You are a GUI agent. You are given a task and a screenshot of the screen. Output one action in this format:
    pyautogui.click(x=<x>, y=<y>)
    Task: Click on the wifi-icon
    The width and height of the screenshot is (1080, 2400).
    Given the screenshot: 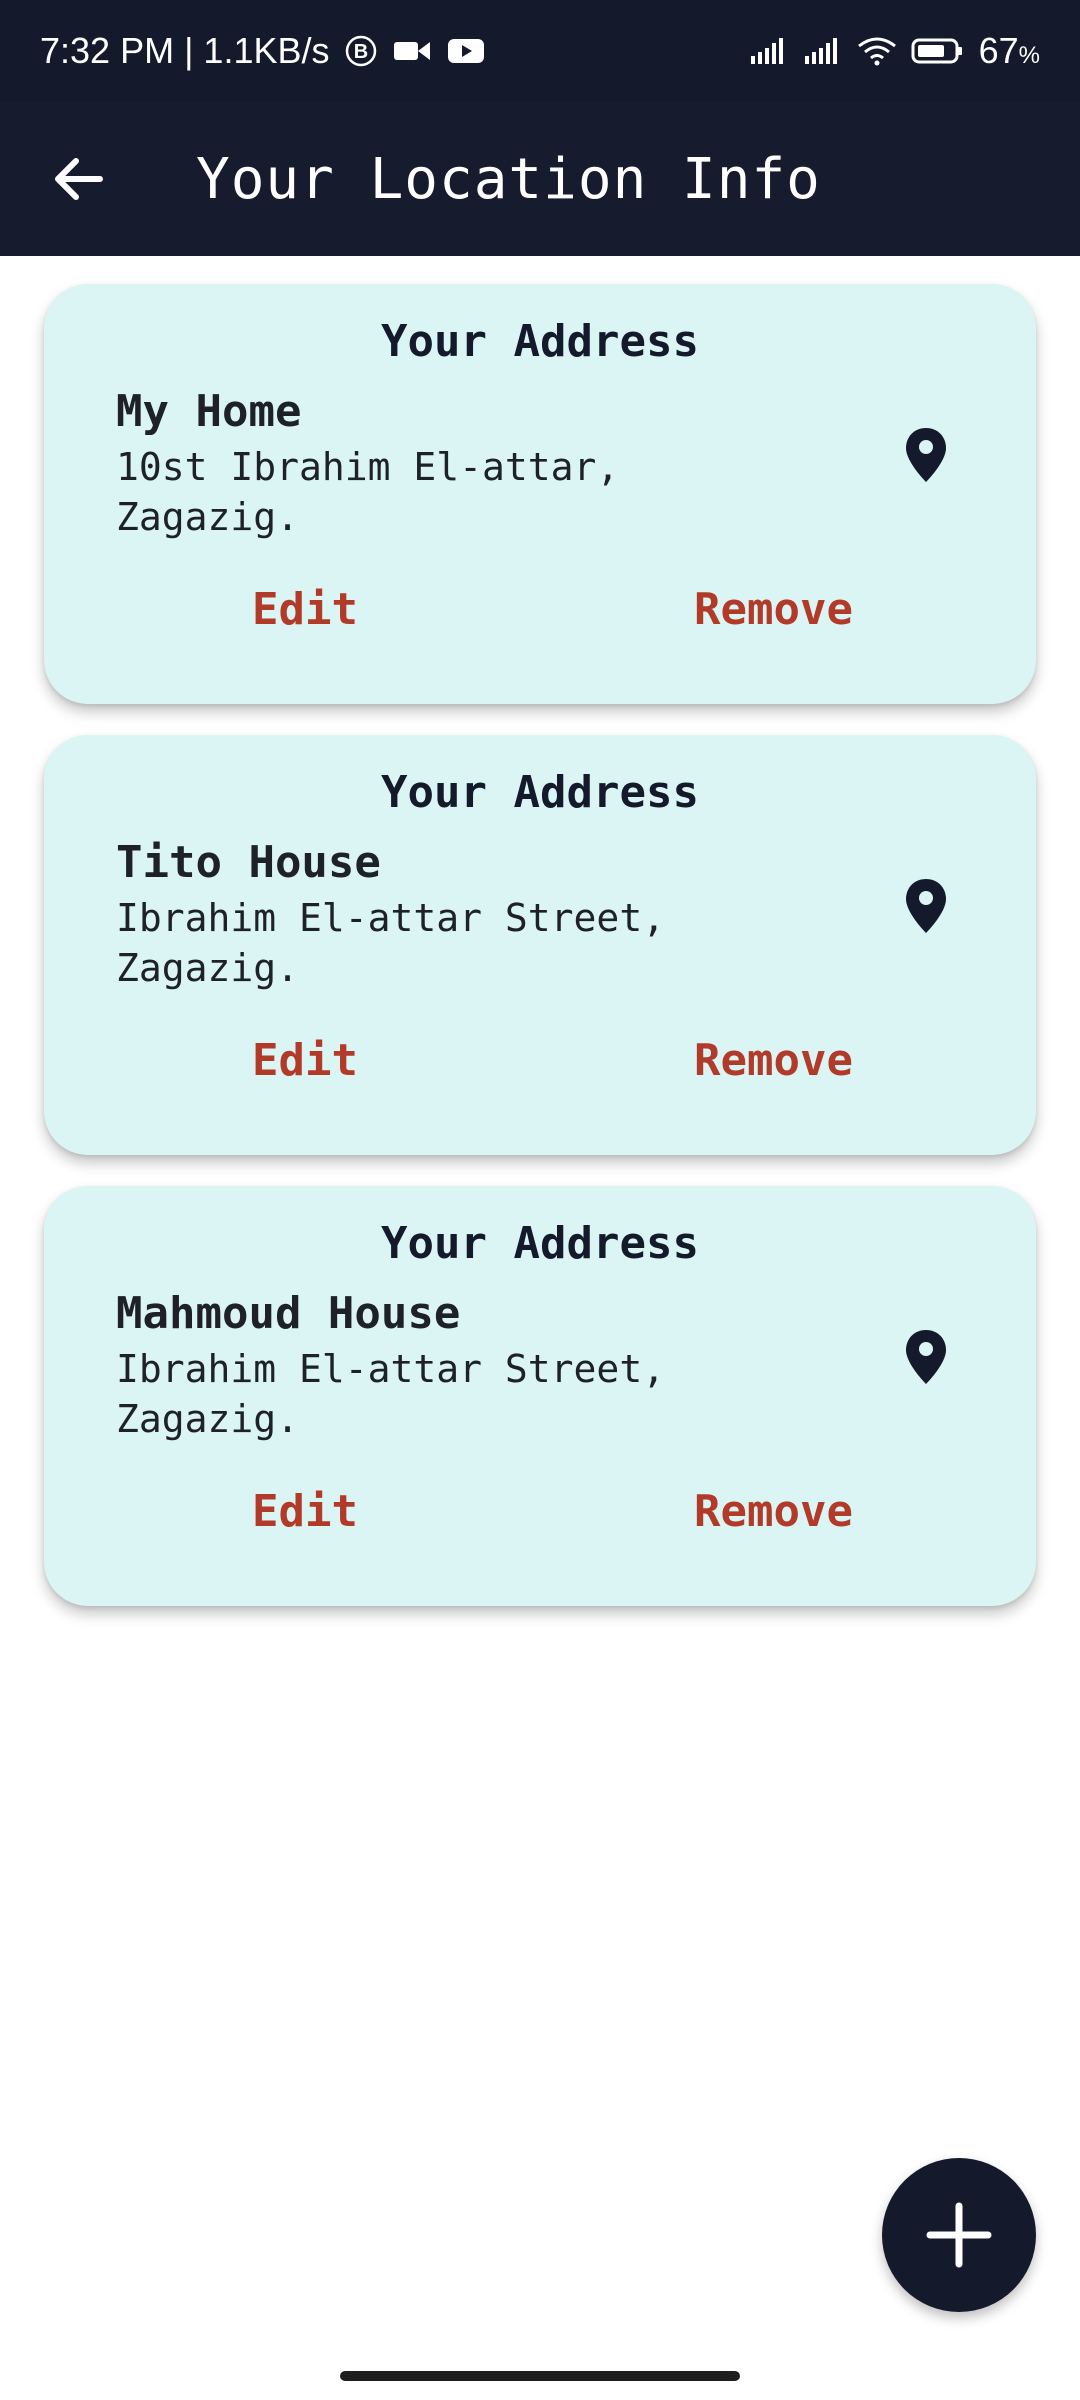 What is the action you would take?
    pyautogui.click(x=877, y=51)
    